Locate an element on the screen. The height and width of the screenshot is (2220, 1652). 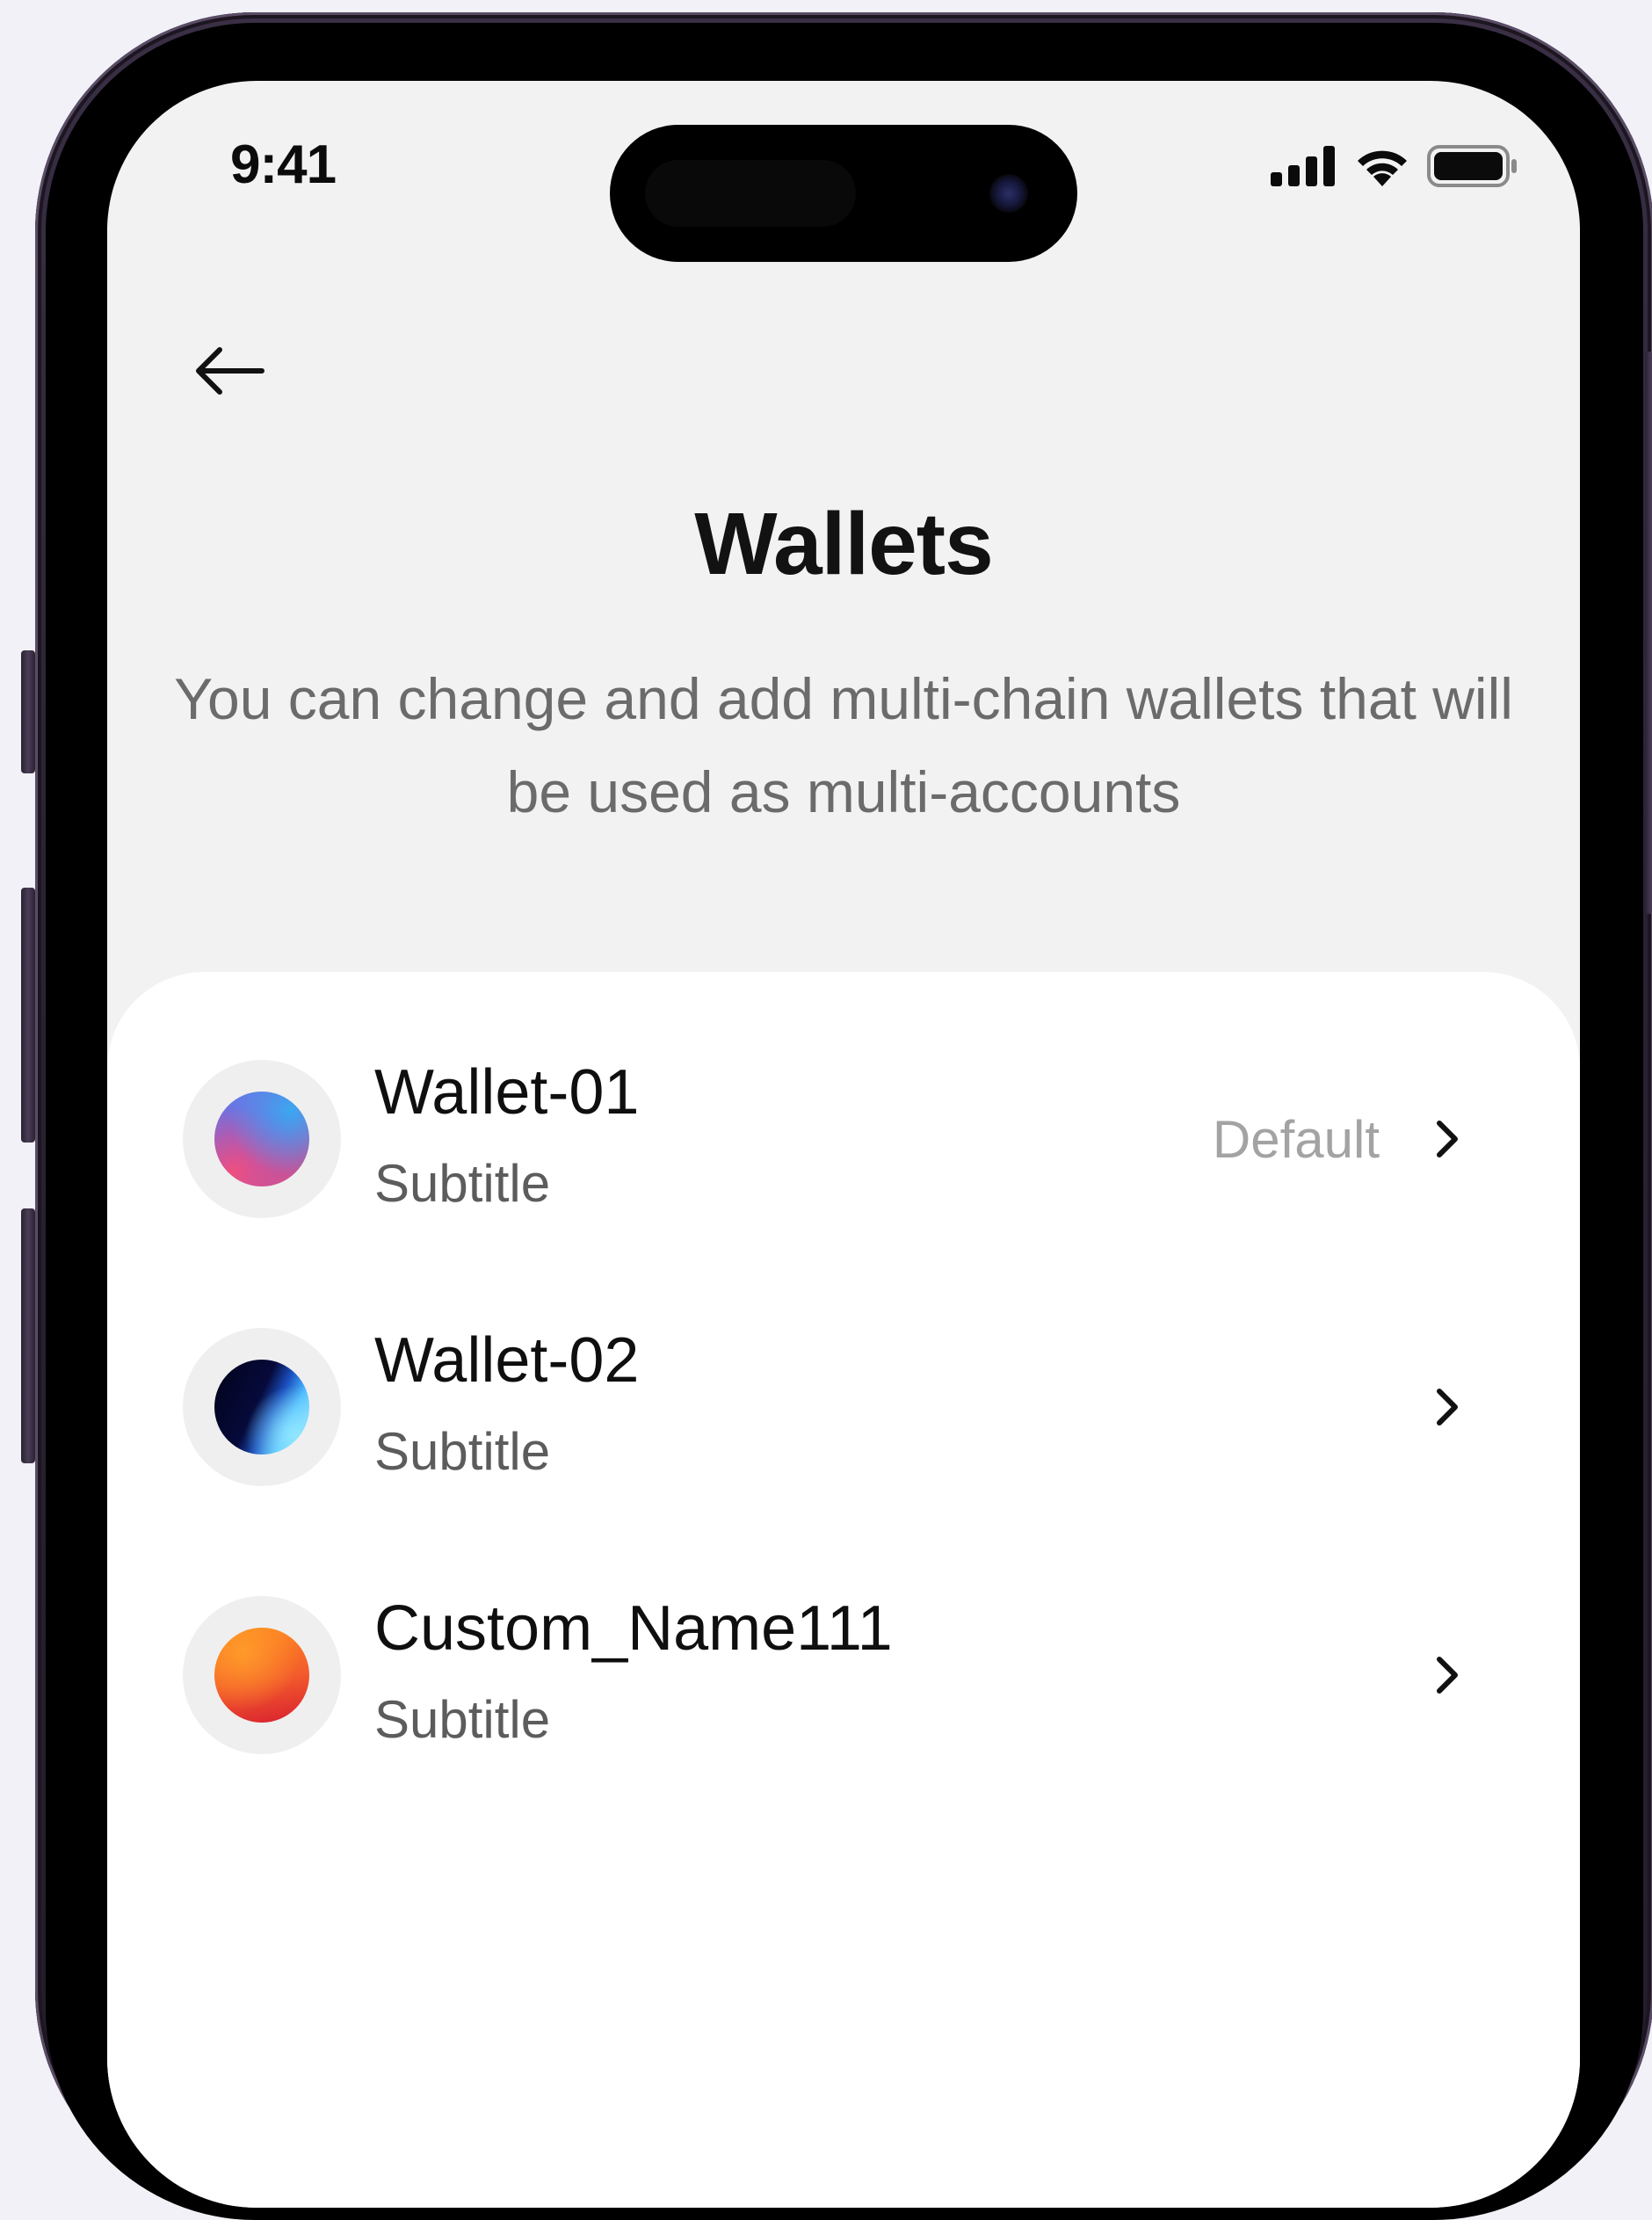
wallet-name: Wallet-02 is located at coordinates (507, 1360).